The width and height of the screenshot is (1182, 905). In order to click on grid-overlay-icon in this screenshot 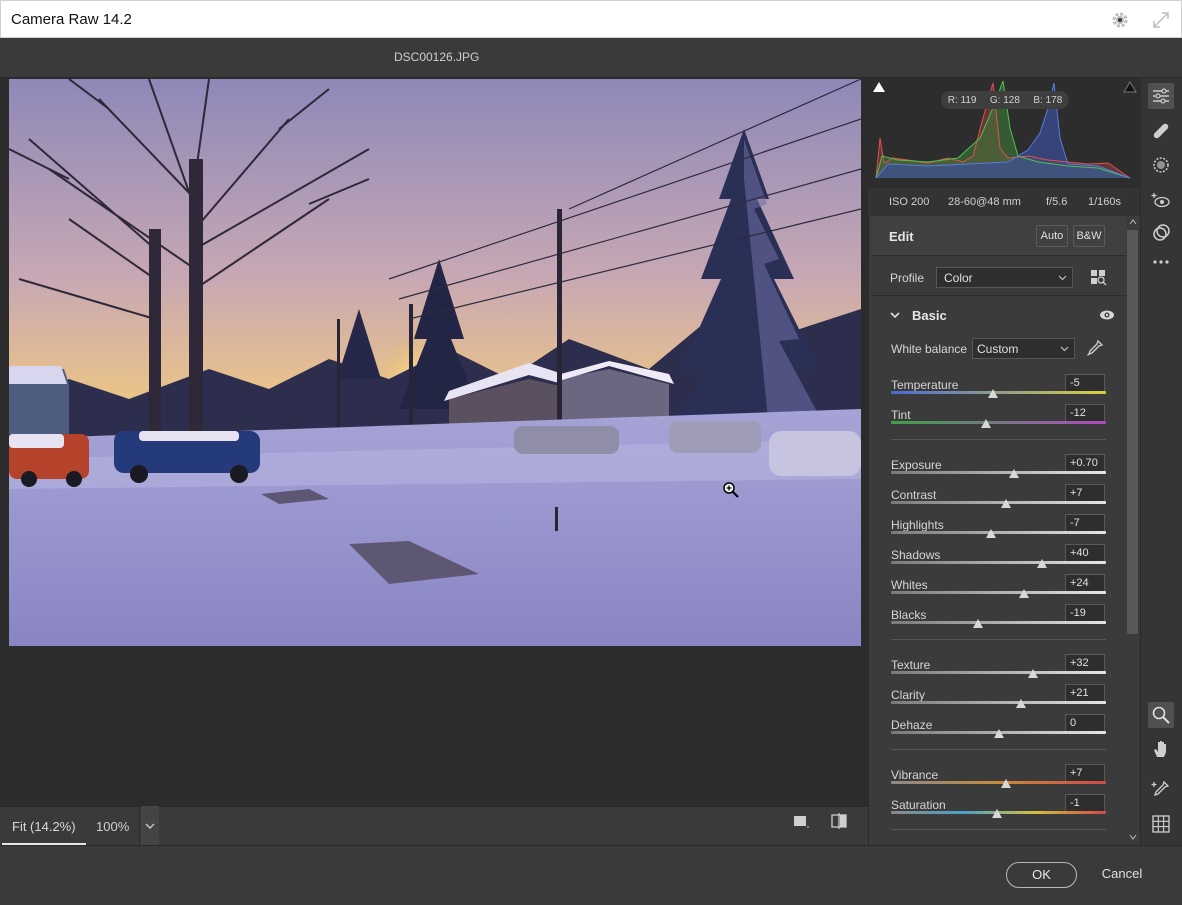, I will do `click(1161, 824)`.